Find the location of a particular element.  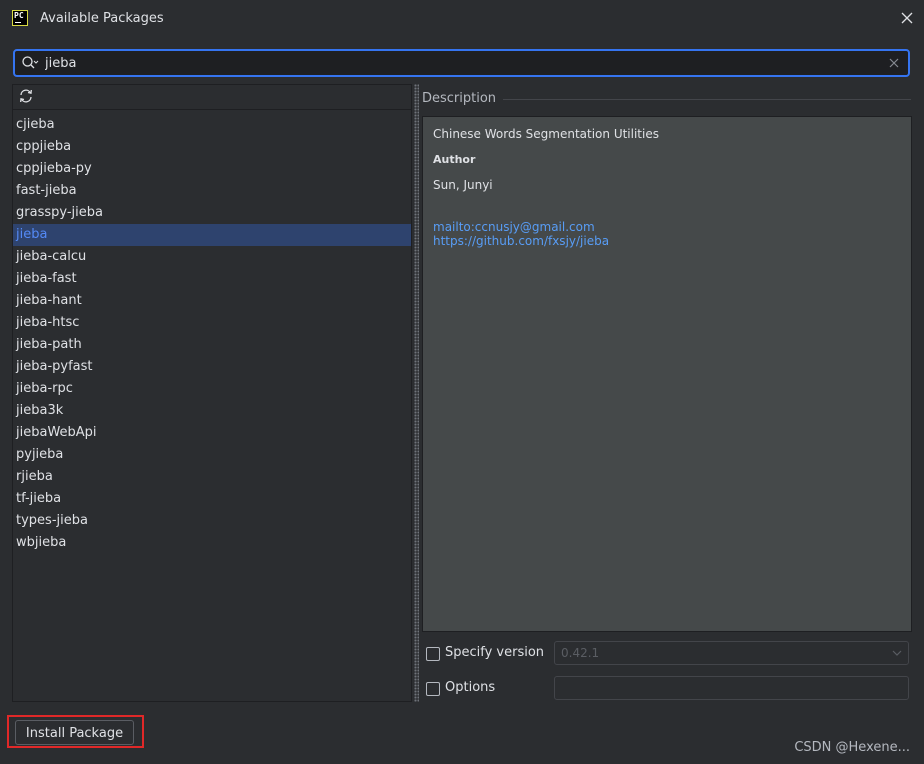

panel-splitter is located at coordinates (416, 393).